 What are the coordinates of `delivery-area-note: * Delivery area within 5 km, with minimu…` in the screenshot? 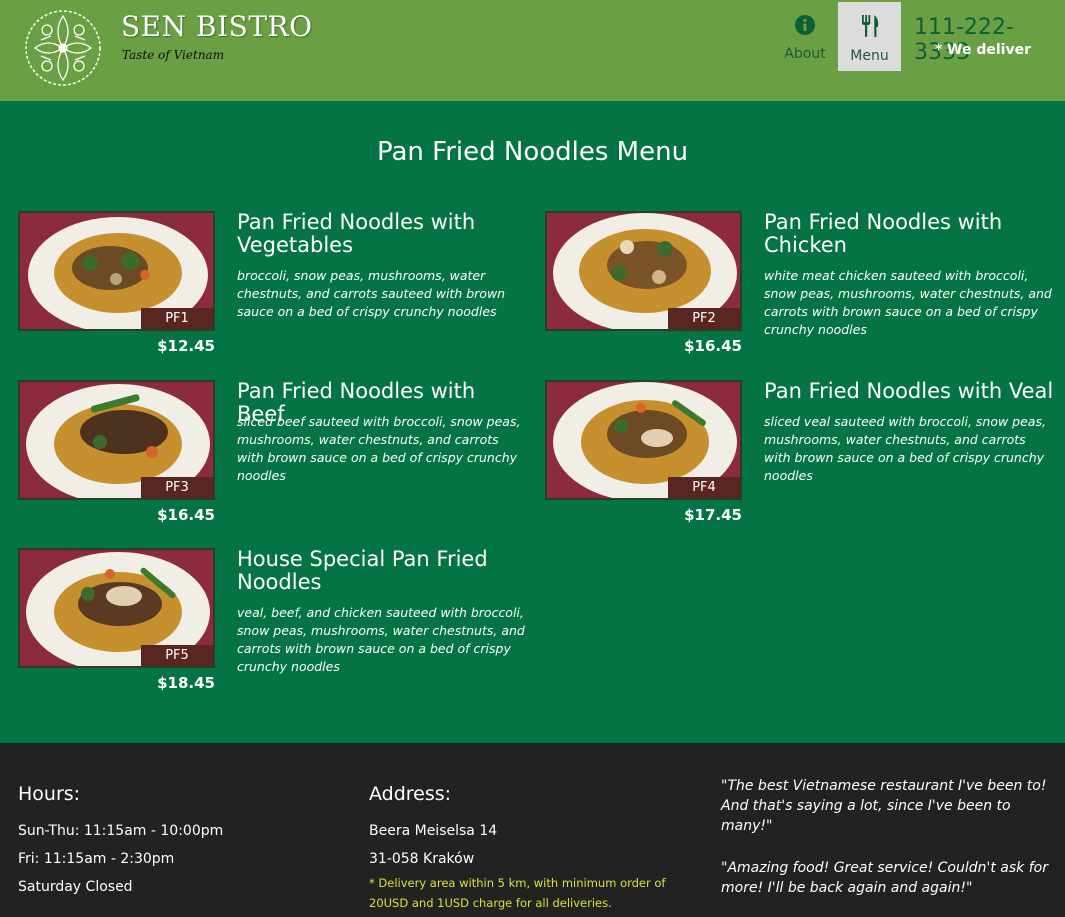 It's located at (517, 893).